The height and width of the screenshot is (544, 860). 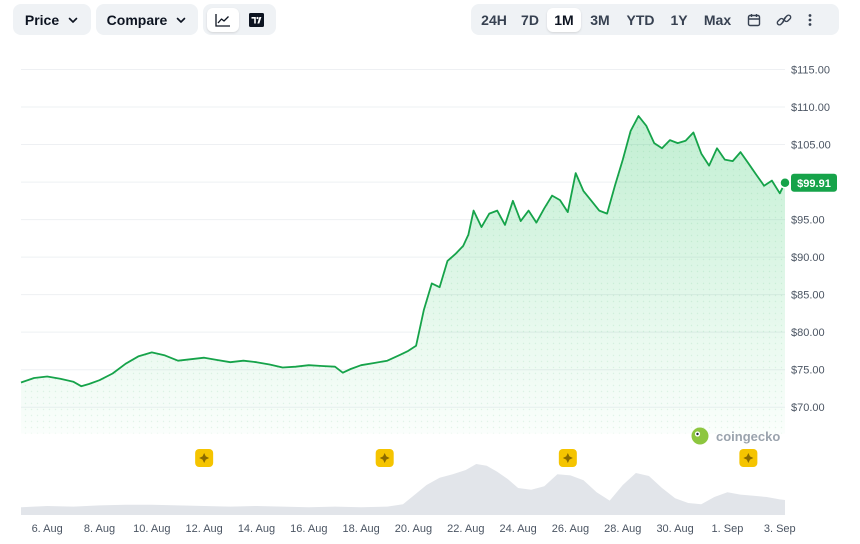 What do you see at coordinates (748, 436) in the screenshot?
I see `watermark-text: coingecko` at bounding box center [748, 436].